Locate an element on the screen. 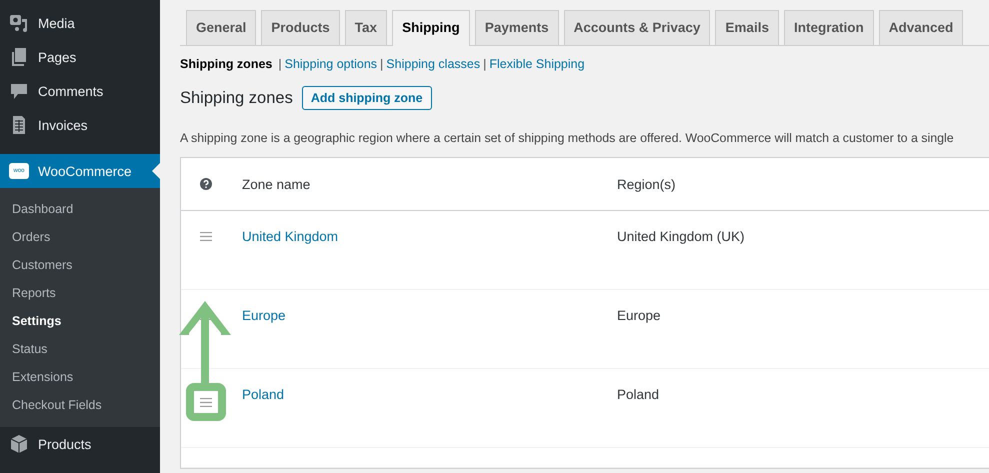 The image size is (989, 473). table-cell: United Kingdom (UK) is located at coordinates (681, 236).